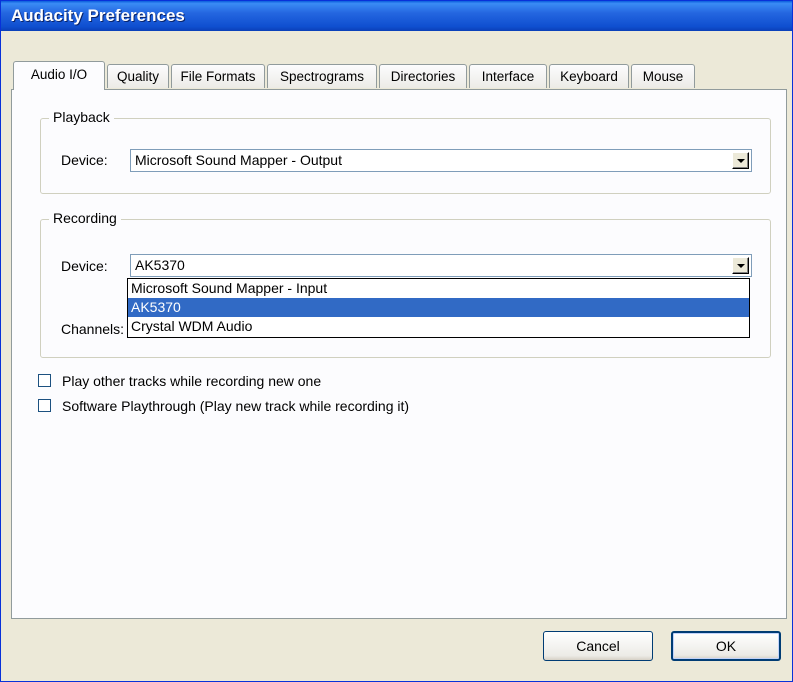  Describe the element at coordinates (238, 160) in the screenshot. I see `playback-device-value: Microsoft Sound Mapper - Output` at that location.